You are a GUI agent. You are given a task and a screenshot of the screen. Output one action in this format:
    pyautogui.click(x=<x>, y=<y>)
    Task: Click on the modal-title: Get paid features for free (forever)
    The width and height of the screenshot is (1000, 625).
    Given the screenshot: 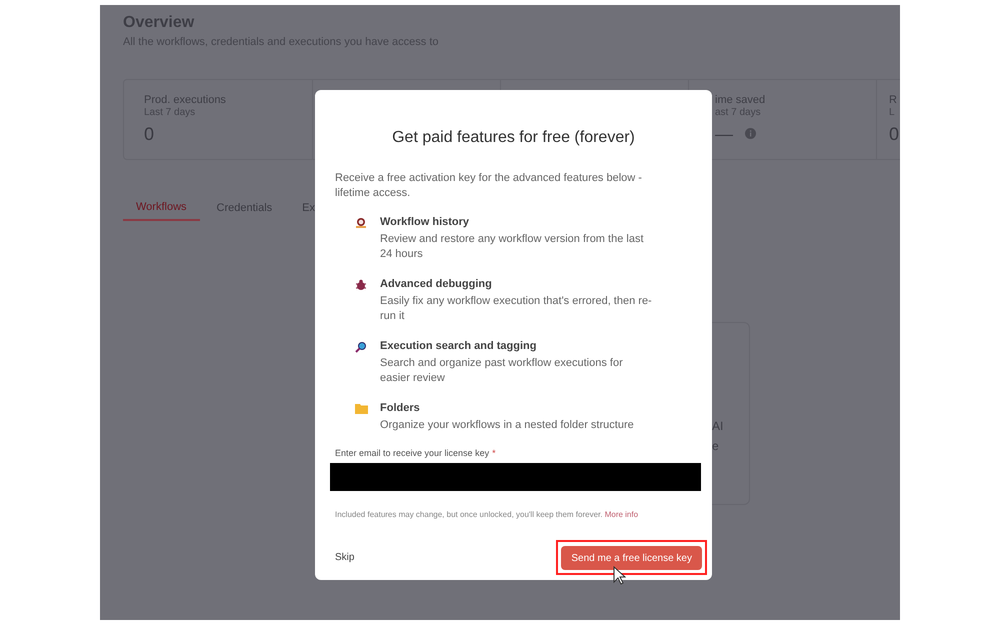 What is the action you would take?
    pyautogui.click(x=513, y=138)
    